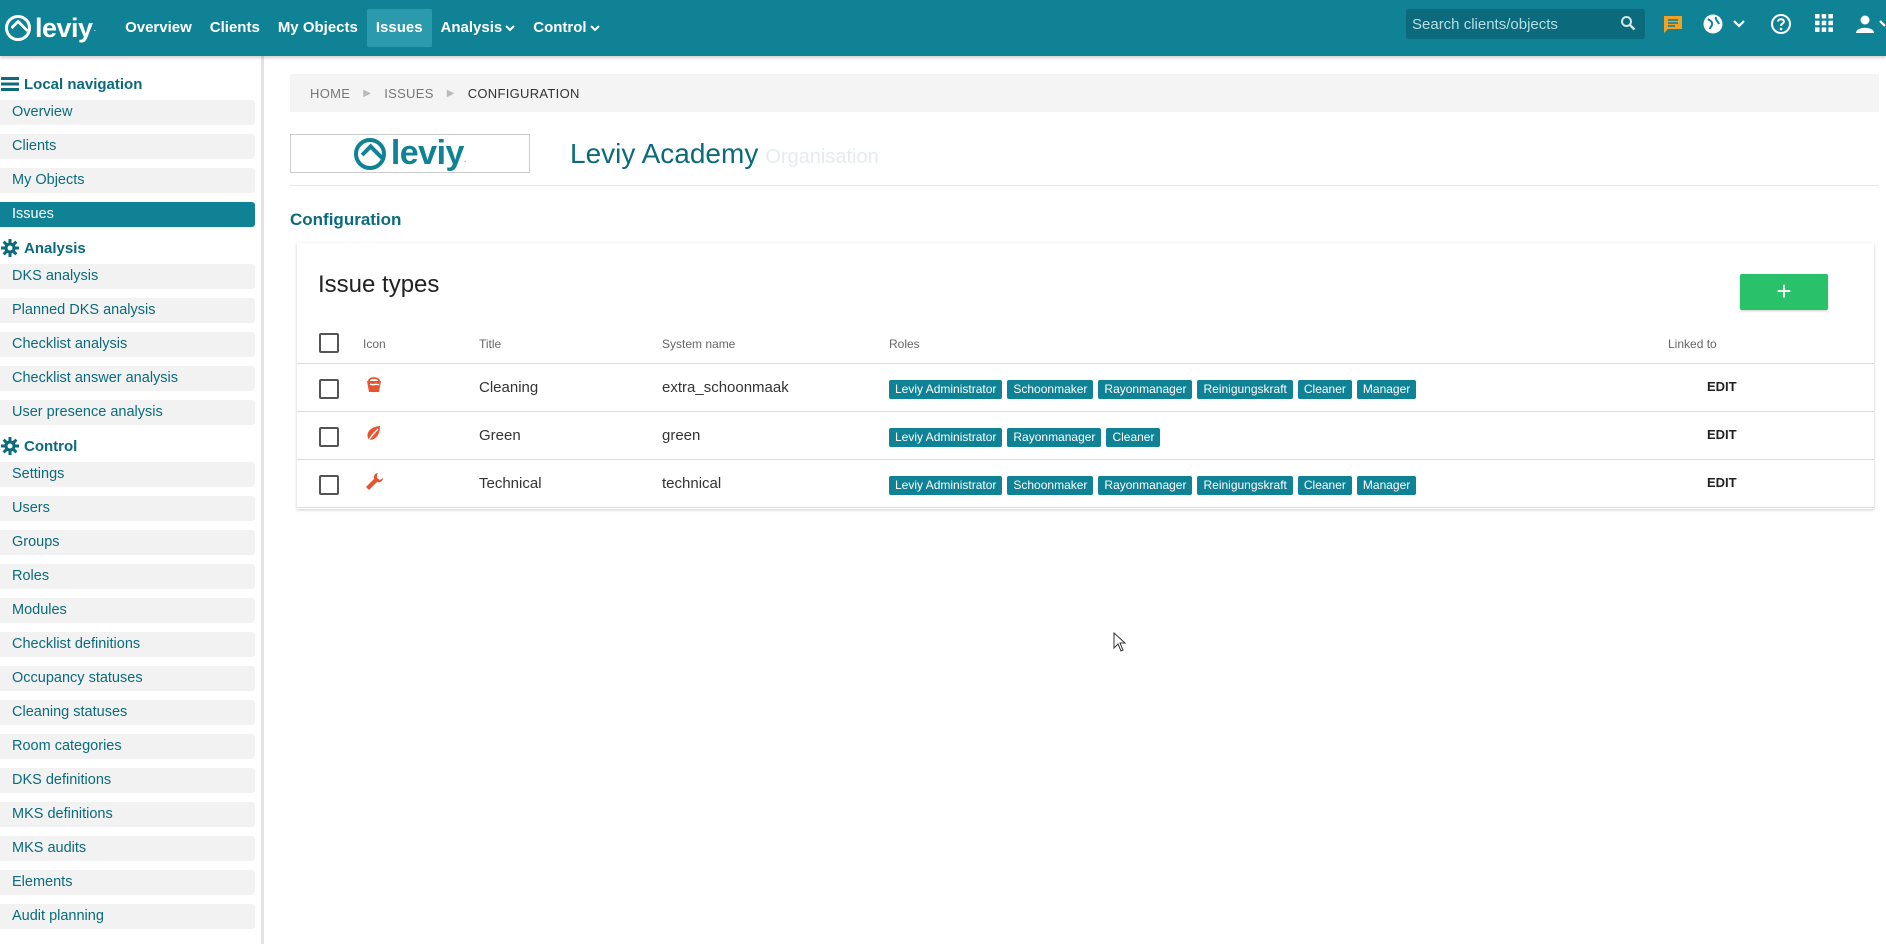  I want to click on sidebar-item-users: Users, so click(127, 508).